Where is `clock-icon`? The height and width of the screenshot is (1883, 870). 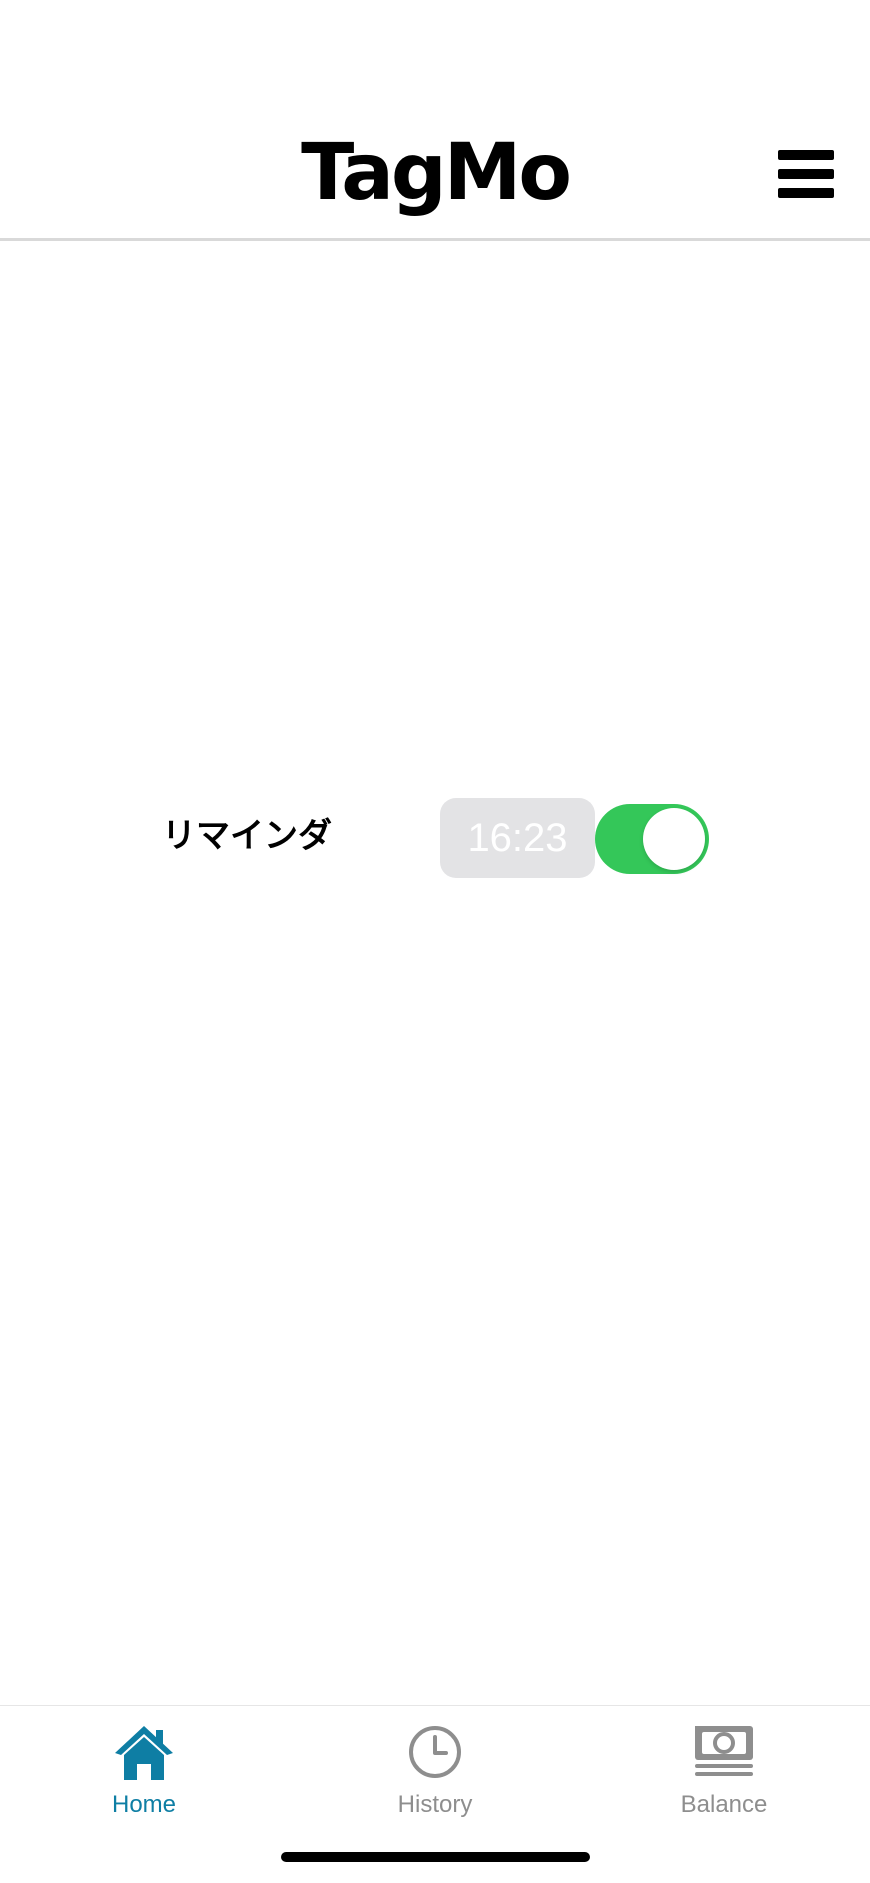 clock-icon is located at coordinates (435, 1752).